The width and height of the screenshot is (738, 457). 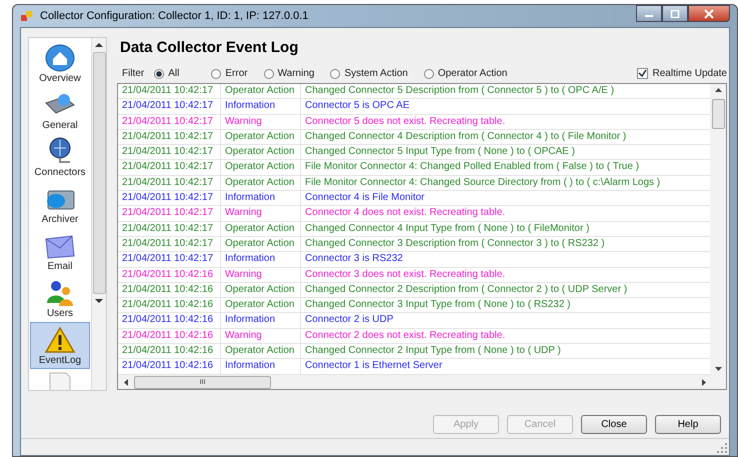 I want to click on table-cell-text: Connector 3 is RS232, so click(x=354, y=259).